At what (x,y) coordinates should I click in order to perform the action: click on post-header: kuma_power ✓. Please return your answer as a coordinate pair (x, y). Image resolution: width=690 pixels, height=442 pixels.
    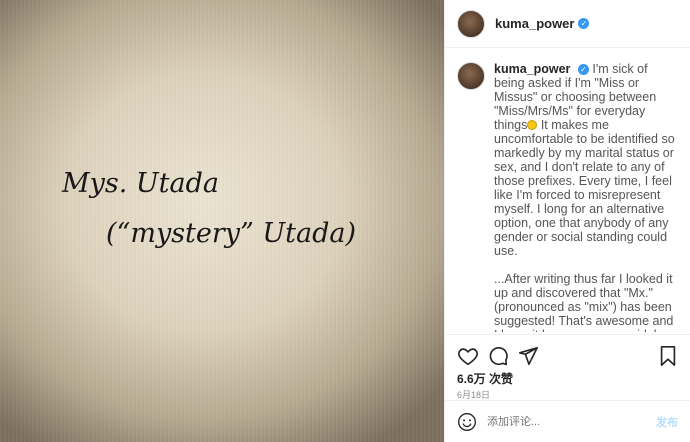
    Looking at the image, I should click on (567, 24).